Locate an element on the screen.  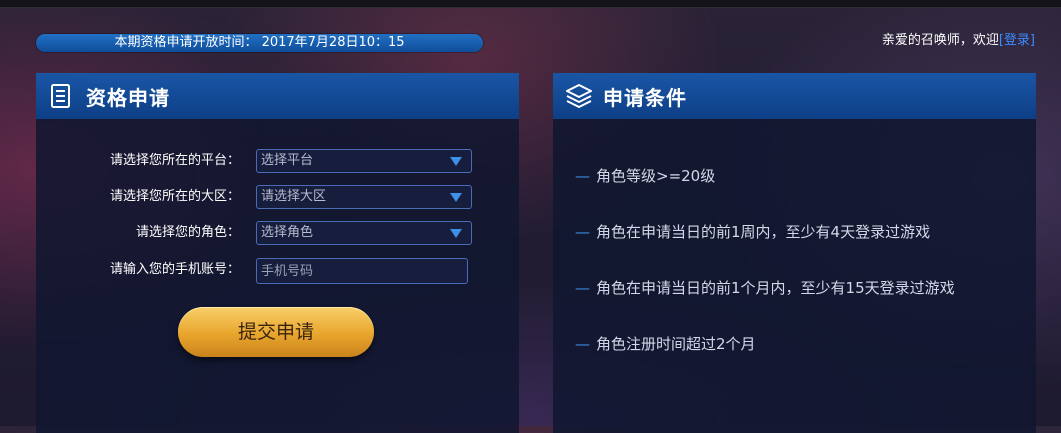
conditions-panel-header: 申请条件 is located at coordinates (794, 96).